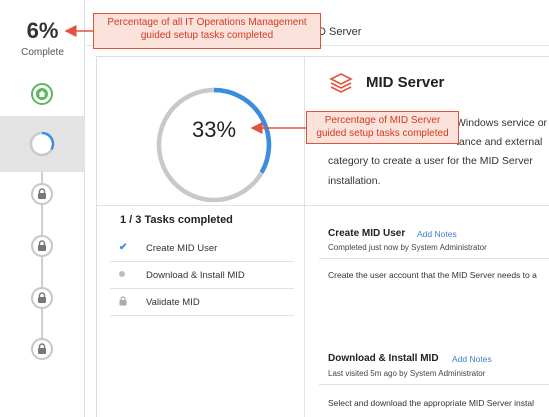 The height and width of the screenshot is (417, 549). I want to click on callout-arrows, so click(185, 79).